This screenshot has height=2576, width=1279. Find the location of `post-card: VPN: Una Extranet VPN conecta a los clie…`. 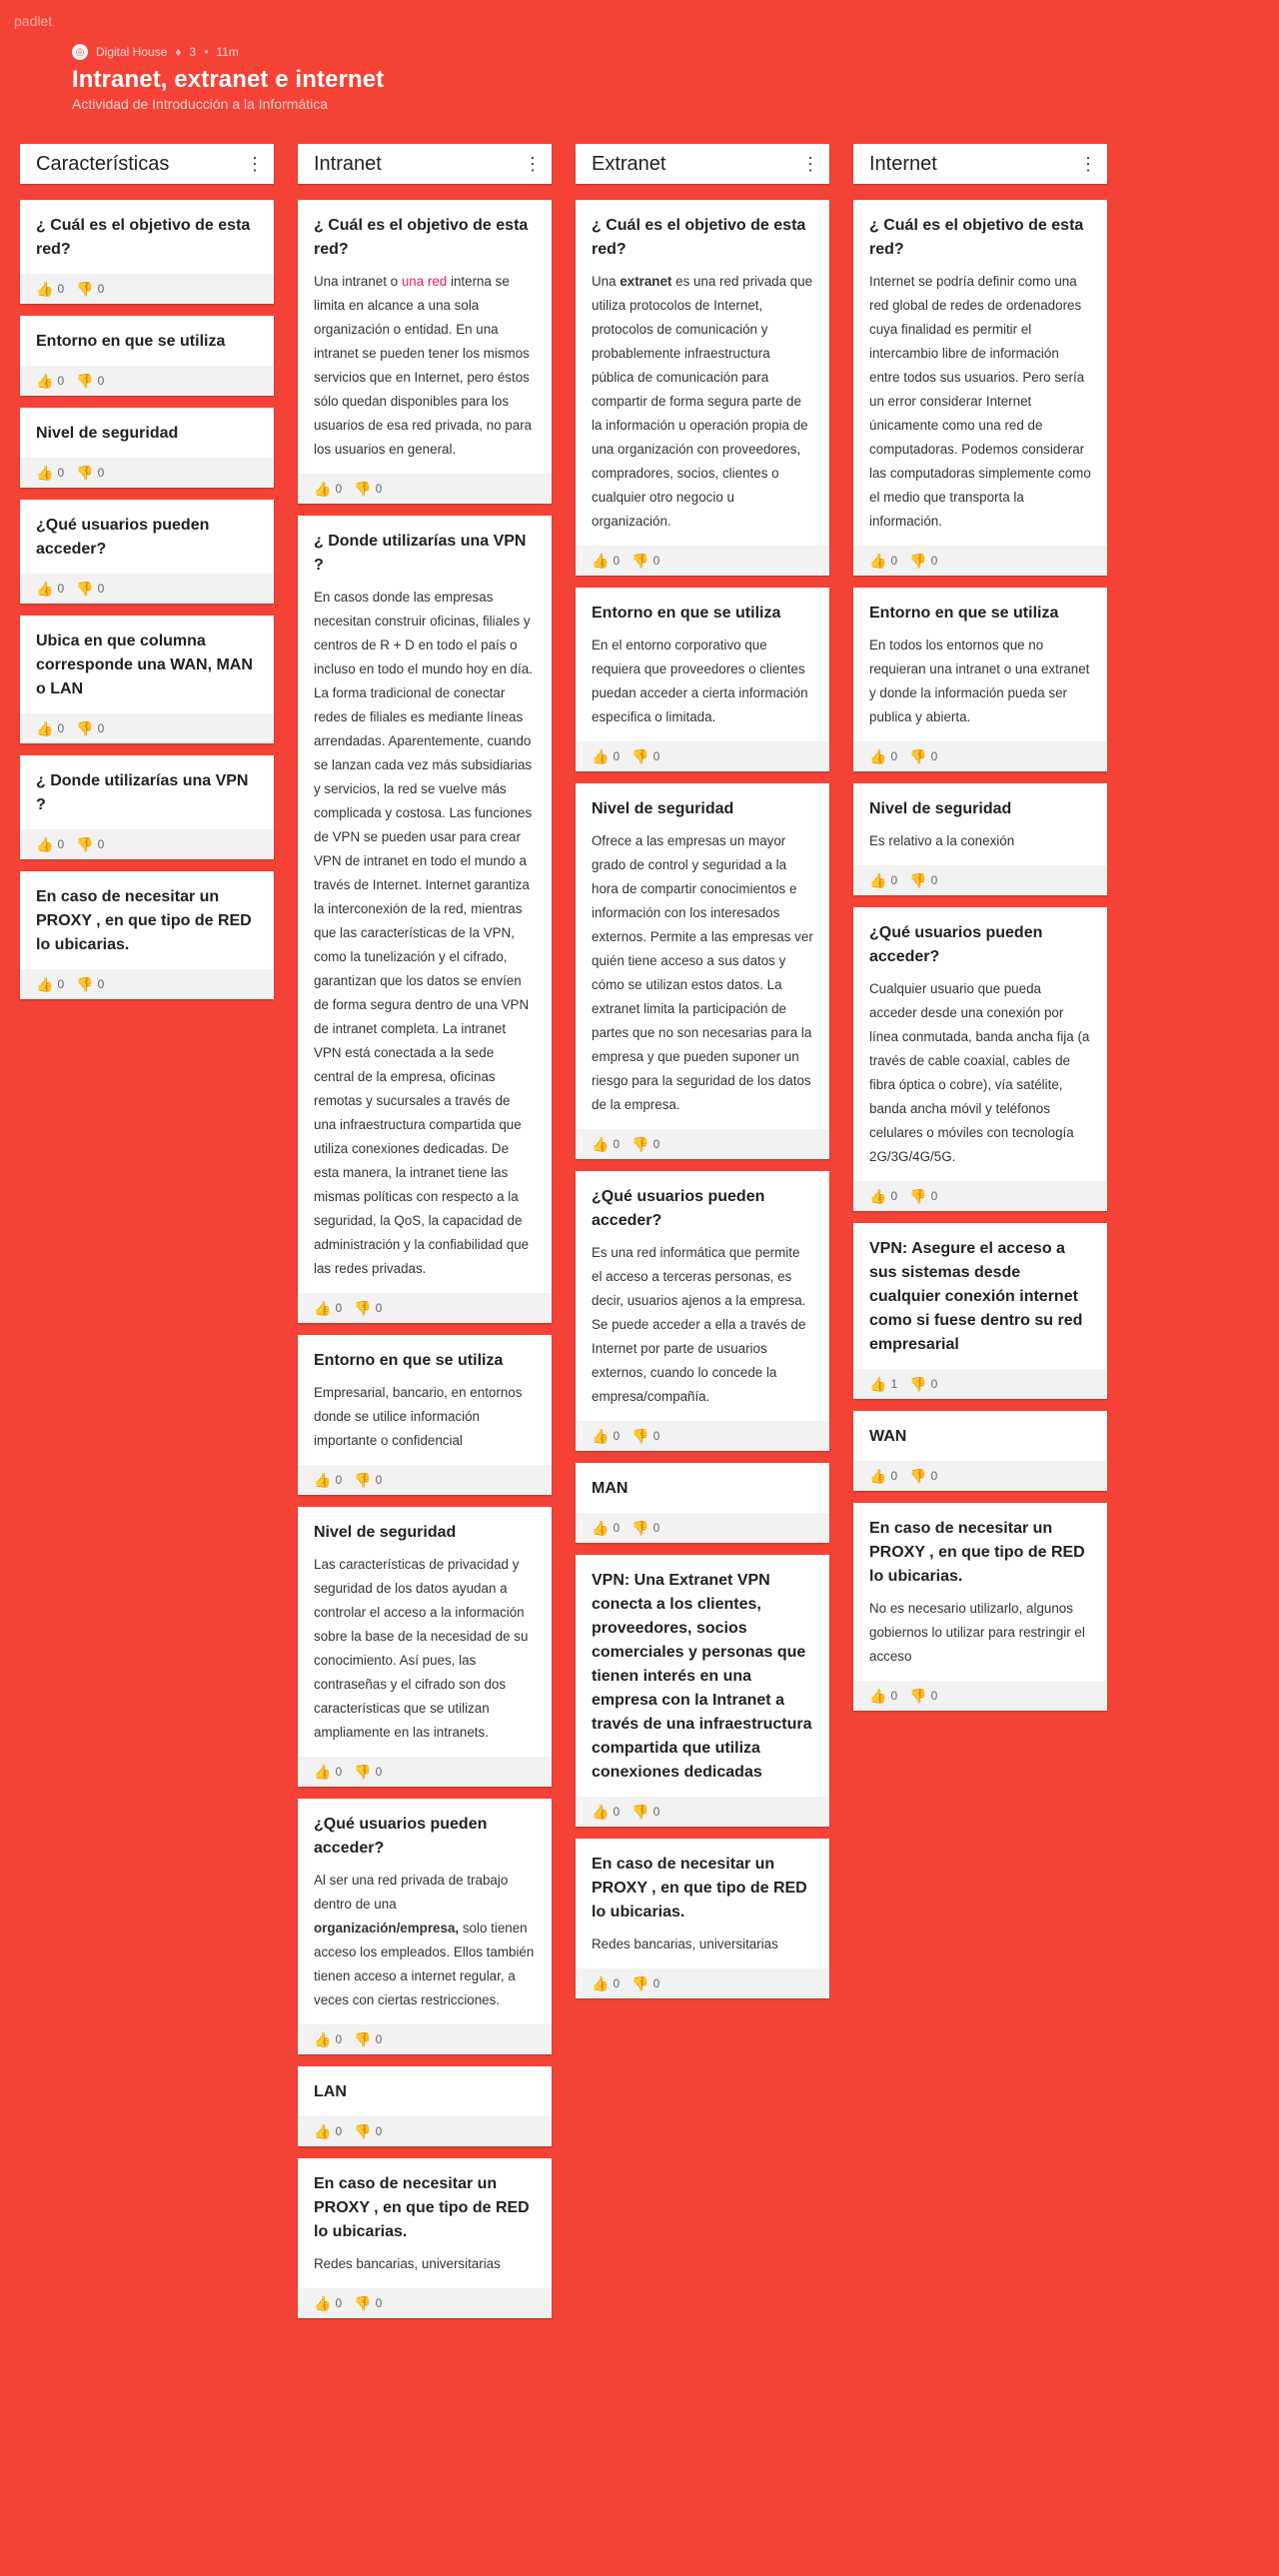

post-card: VPN: Una Extranet VPN conecta a los clie… is located at coordinates (702, 1691).